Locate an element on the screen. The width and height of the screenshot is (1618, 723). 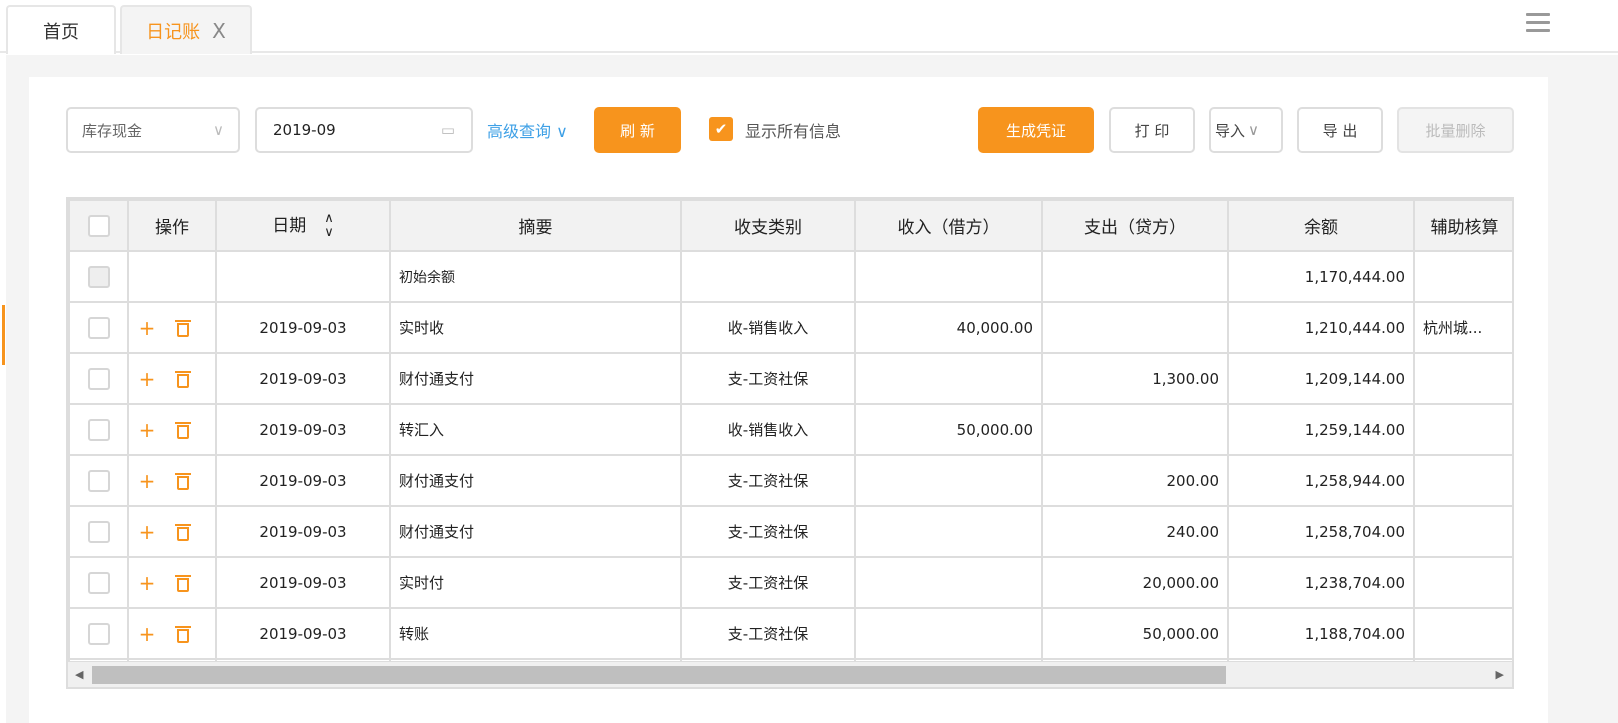
tab-label: 首页 is located at coordinates (61, 32).